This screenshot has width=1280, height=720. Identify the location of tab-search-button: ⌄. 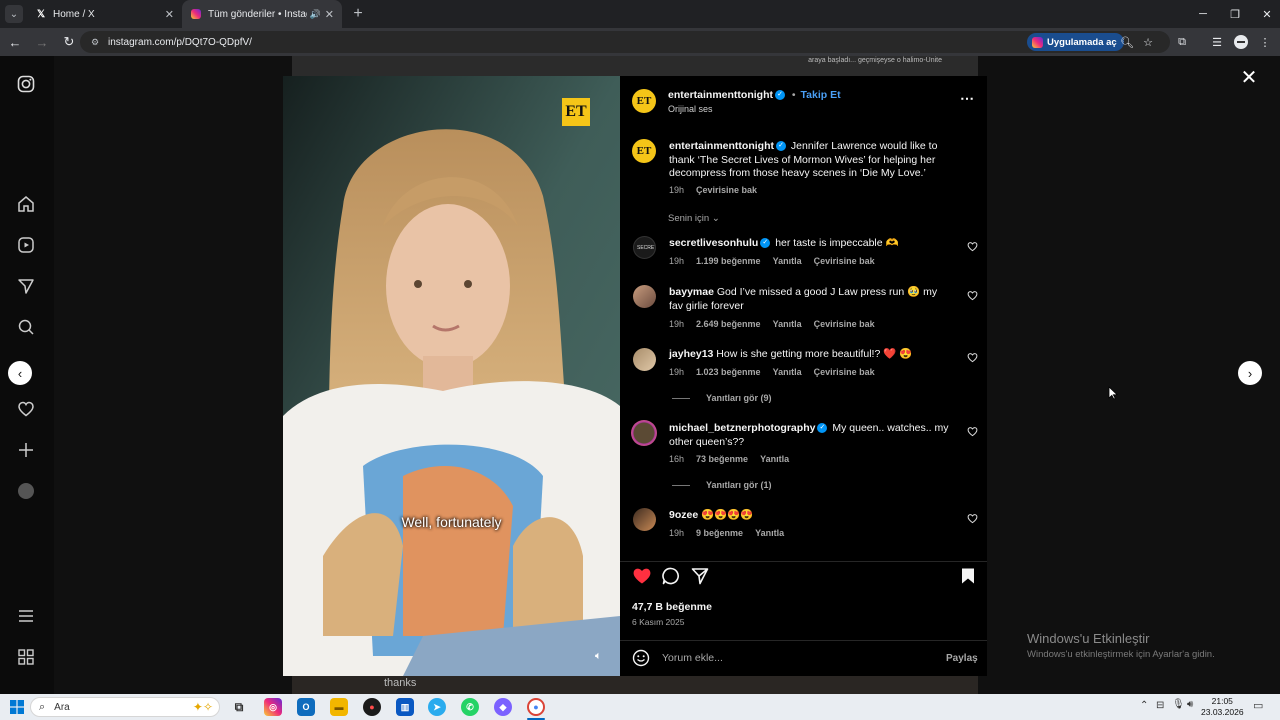
(14, 14).